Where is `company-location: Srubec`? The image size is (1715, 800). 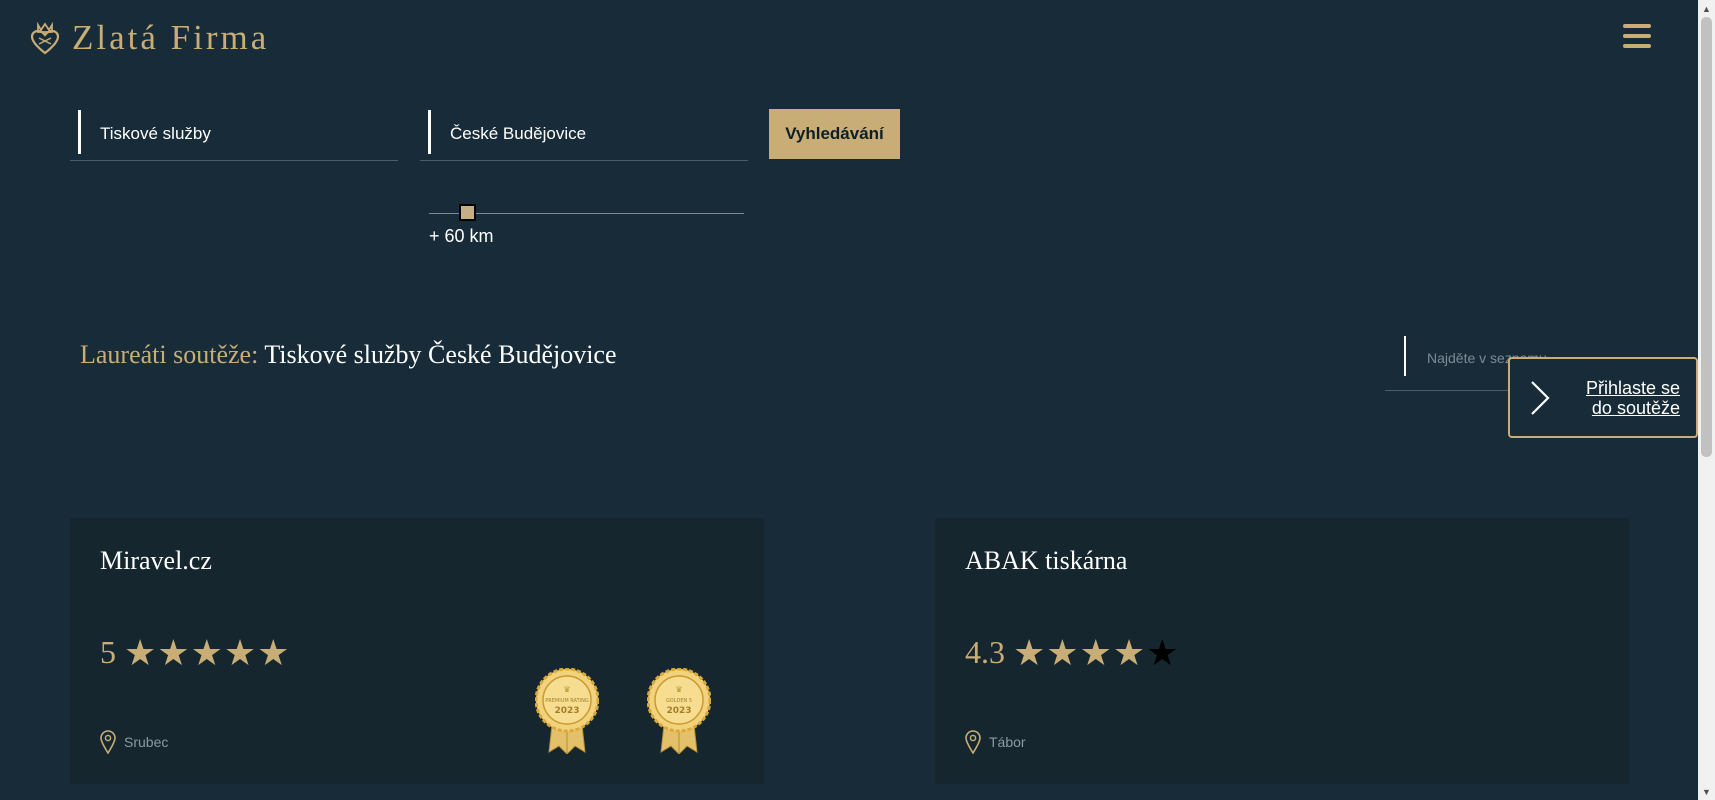 company-location: Srubec is located at coordinates (134, 742).